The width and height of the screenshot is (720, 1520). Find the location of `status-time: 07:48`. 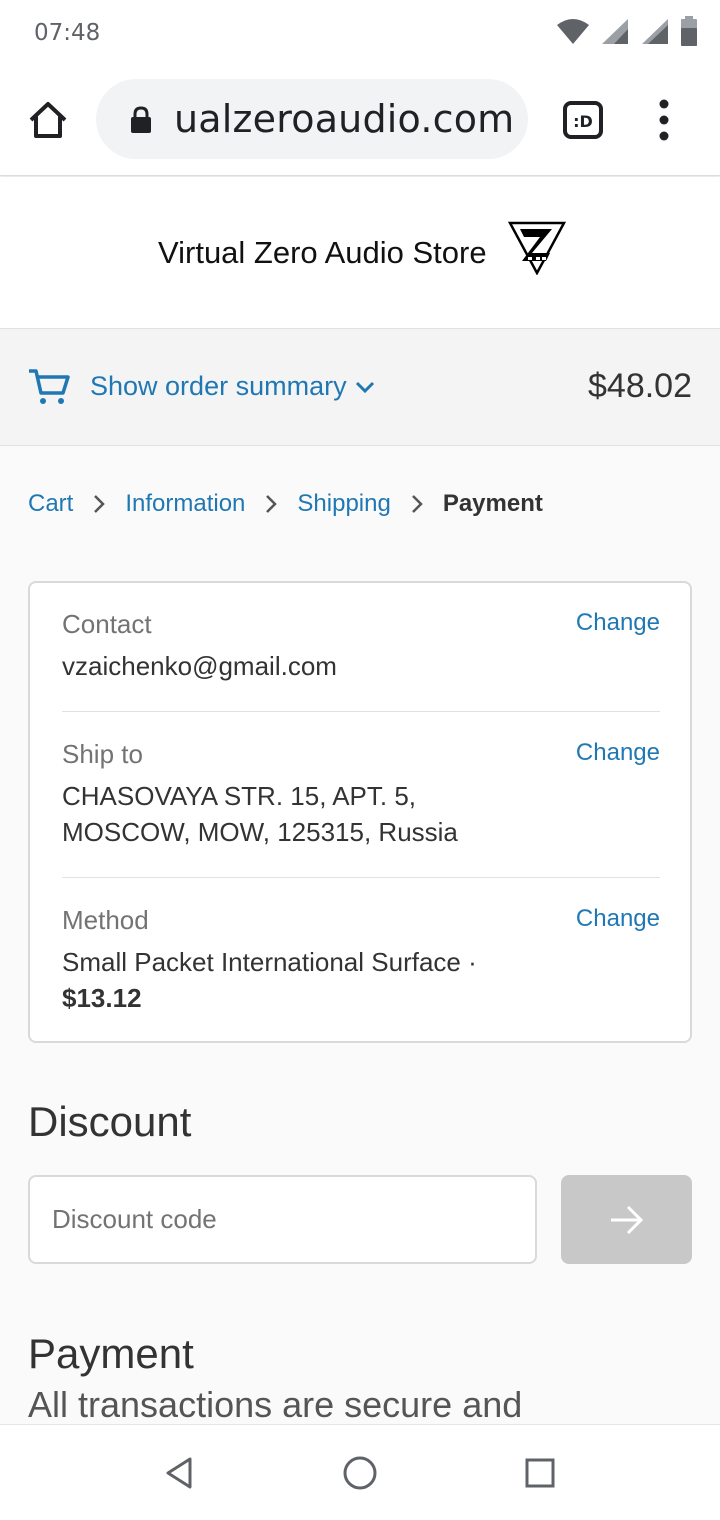

status-time: 07:48 is located at coordinates (67, 33).